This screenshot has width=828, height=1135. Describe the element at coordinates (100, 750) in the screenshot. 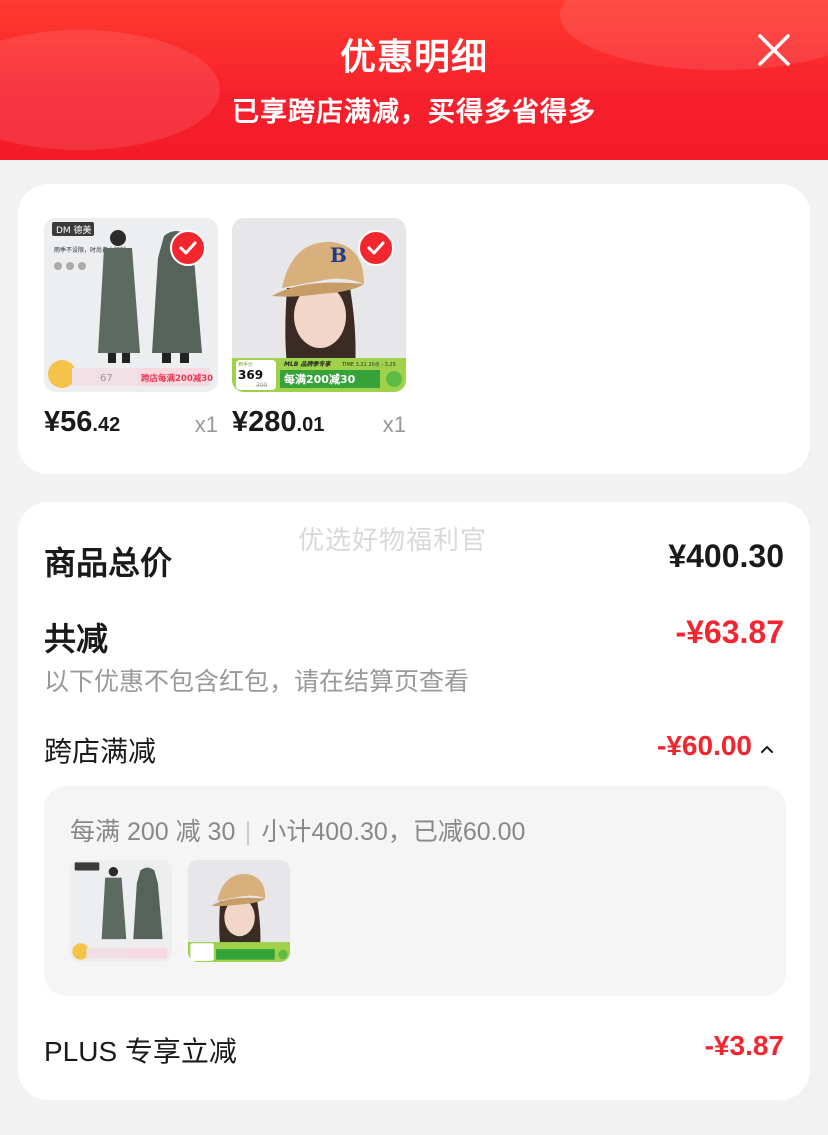

I see `cross-store-label: 跨店满减` at that location.